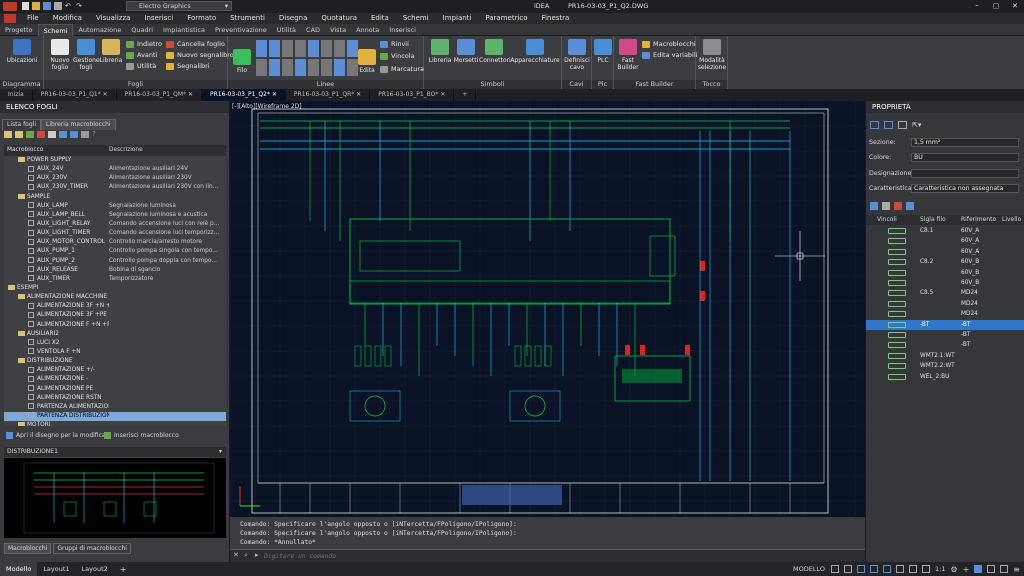 Image resolution: width=1024 pixels, height=576 pixels. Describe the element at coordinates (241, 30) in the screenshot. I see `ribbon-tab: Preventivazione` at that location.